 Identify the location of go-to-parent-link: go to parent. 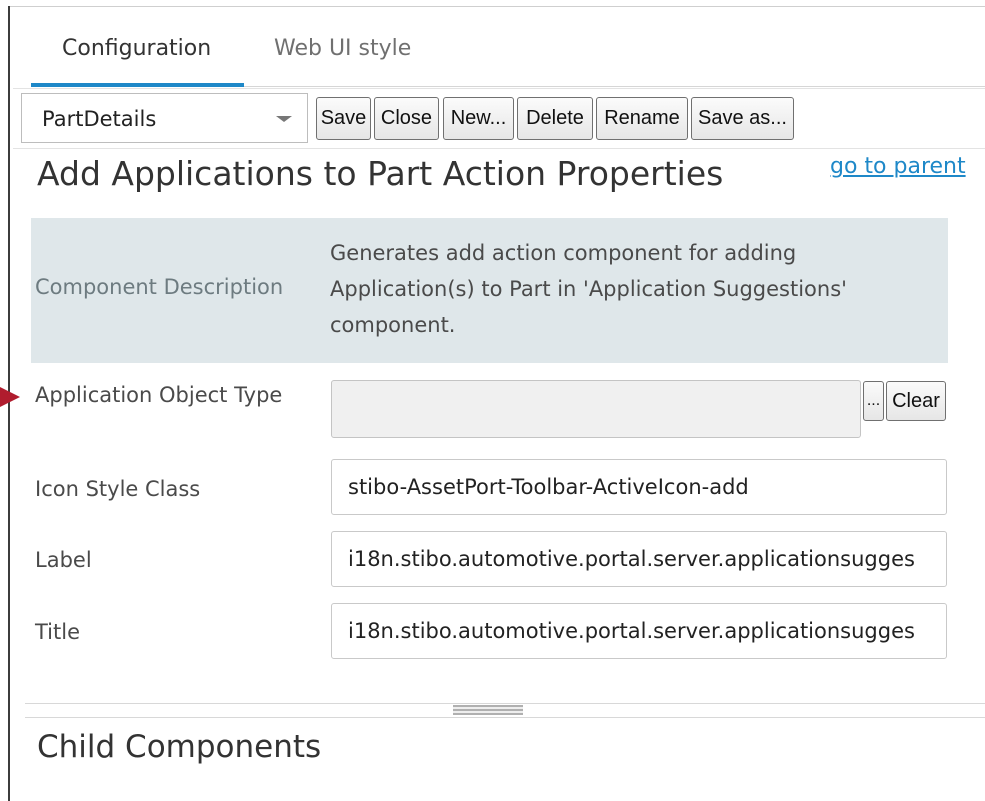
(898, 167).